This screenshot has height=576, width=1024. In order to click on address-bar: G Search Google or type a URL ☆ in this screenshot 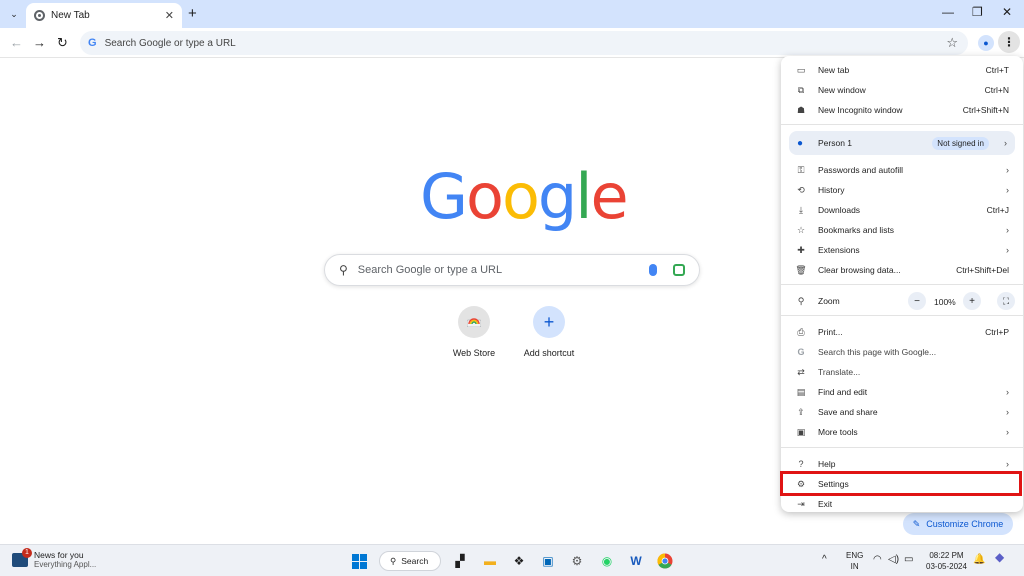, I will do `click(524, 43)`.